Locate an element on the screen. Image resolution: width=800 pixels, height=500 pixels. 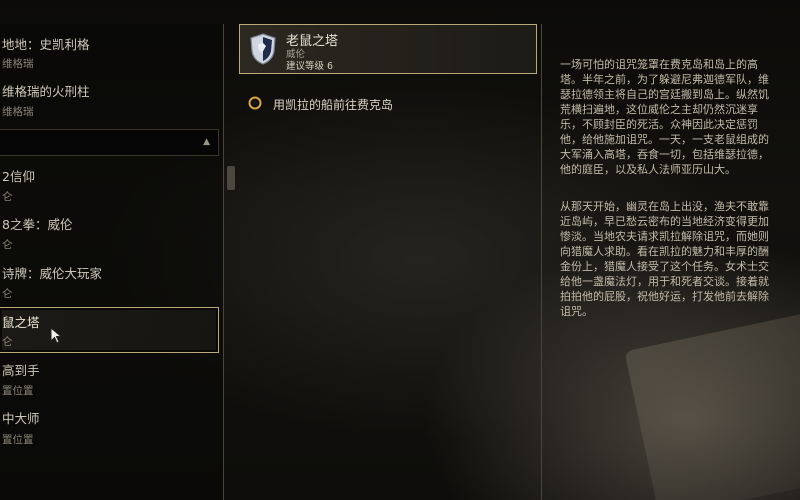
scrollbar-thumb is located at coordinates (231, 178).